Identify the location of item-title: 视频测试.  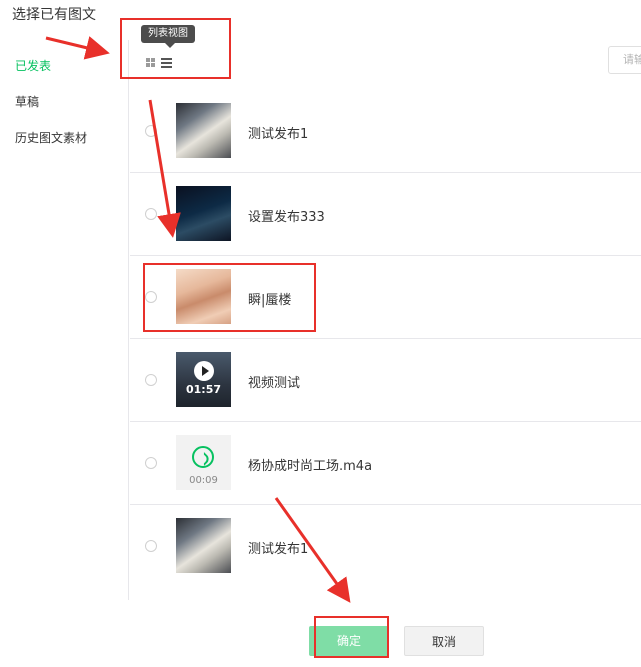
(274, 383).